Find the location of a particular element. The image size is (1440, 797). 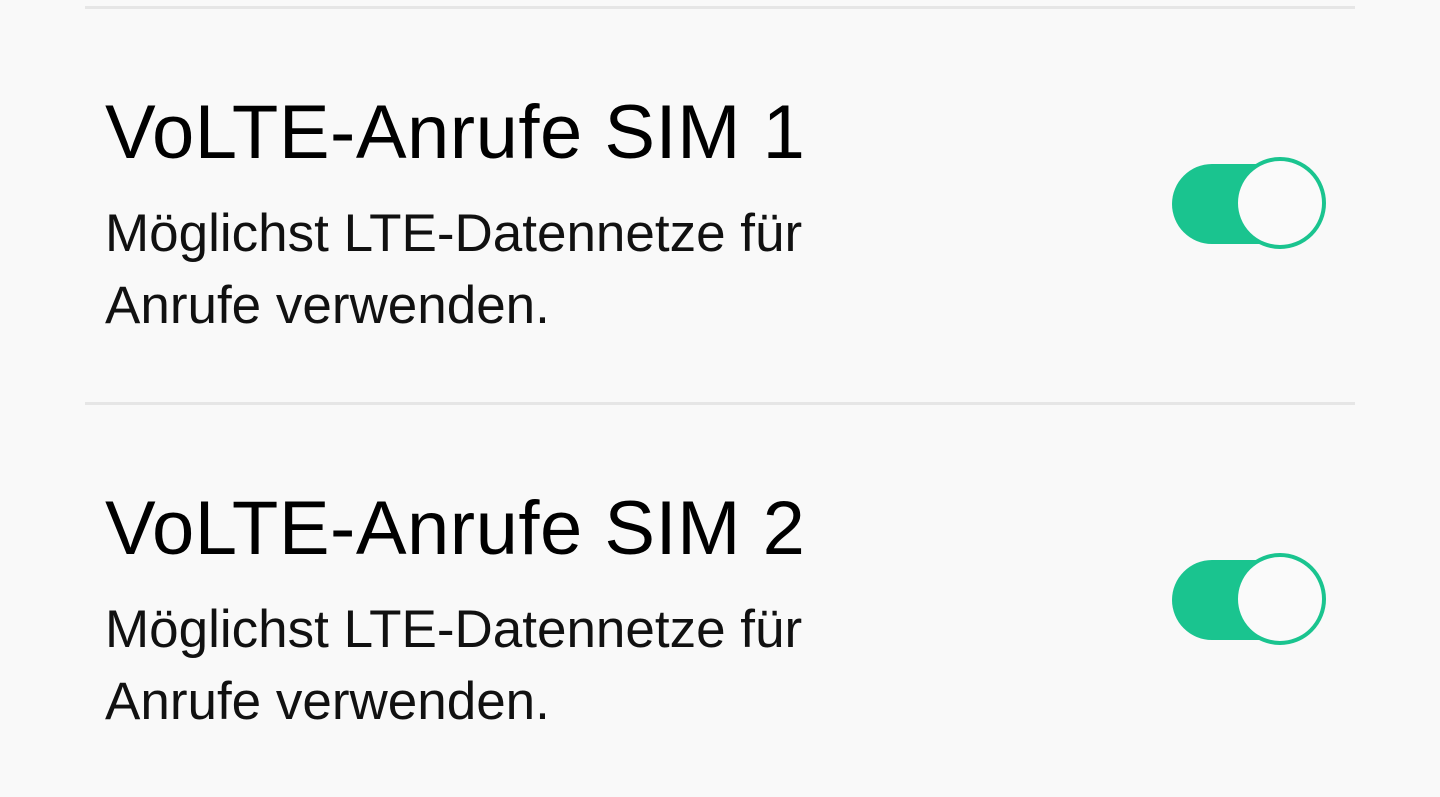

setting-title-sim1: VoLTE-Anrufe SIM 1 is located at coordinates (455, 132).